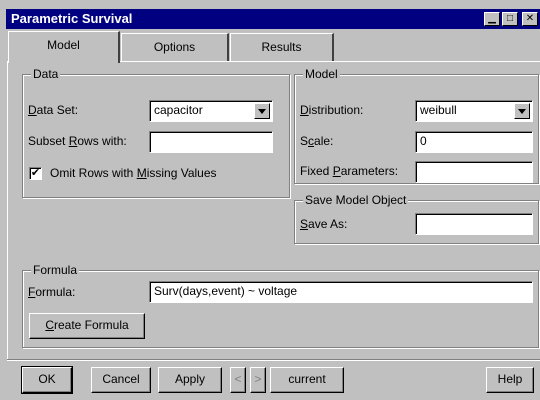 This screenshot has width=540, height=400. I want to click on prev-arrow-icon: <, so click(238, 379).